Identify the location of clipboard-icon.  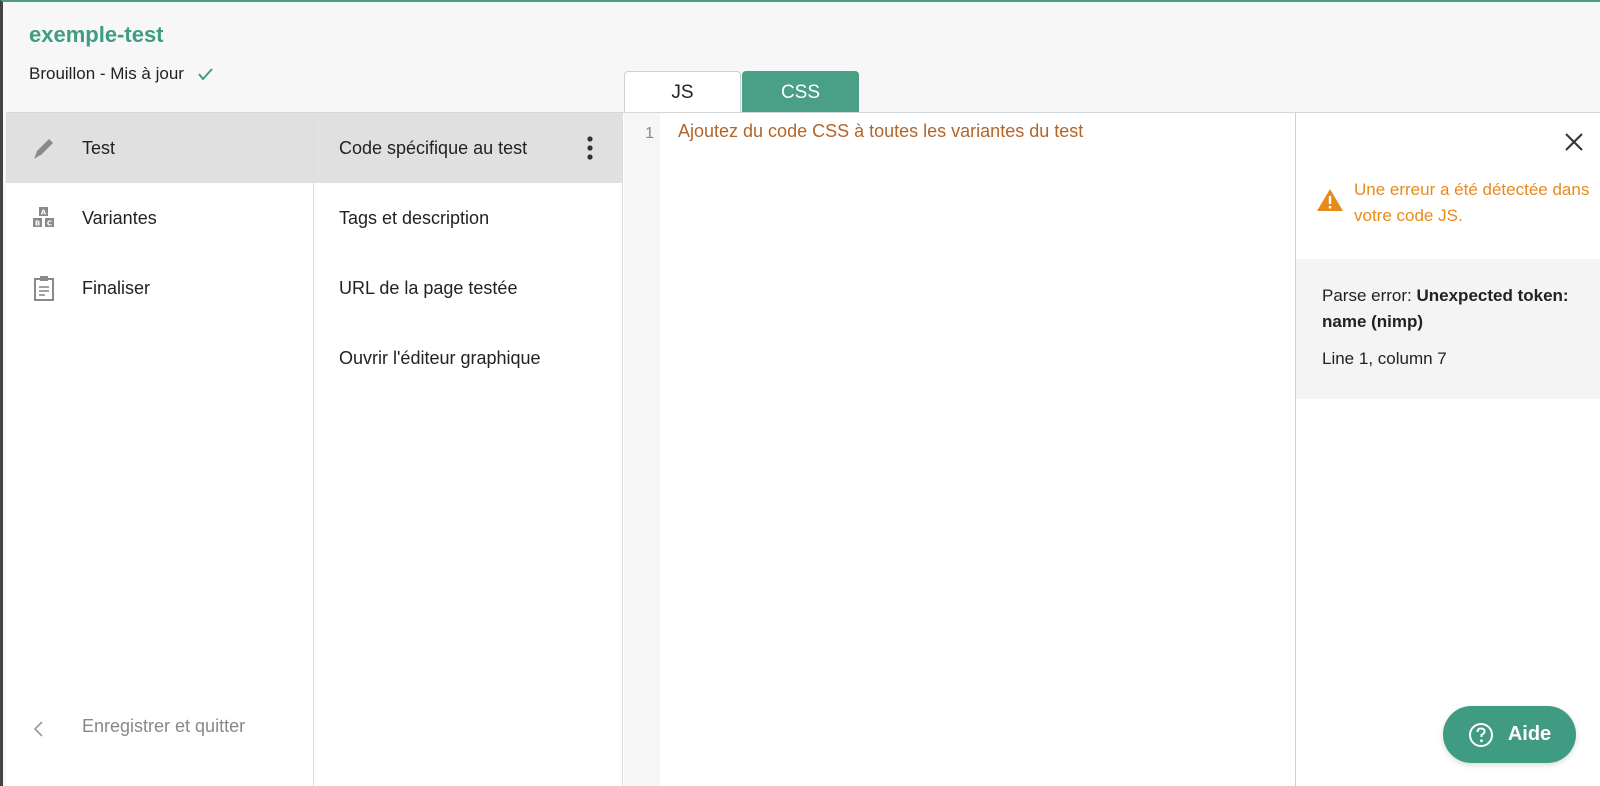
(44, 288).